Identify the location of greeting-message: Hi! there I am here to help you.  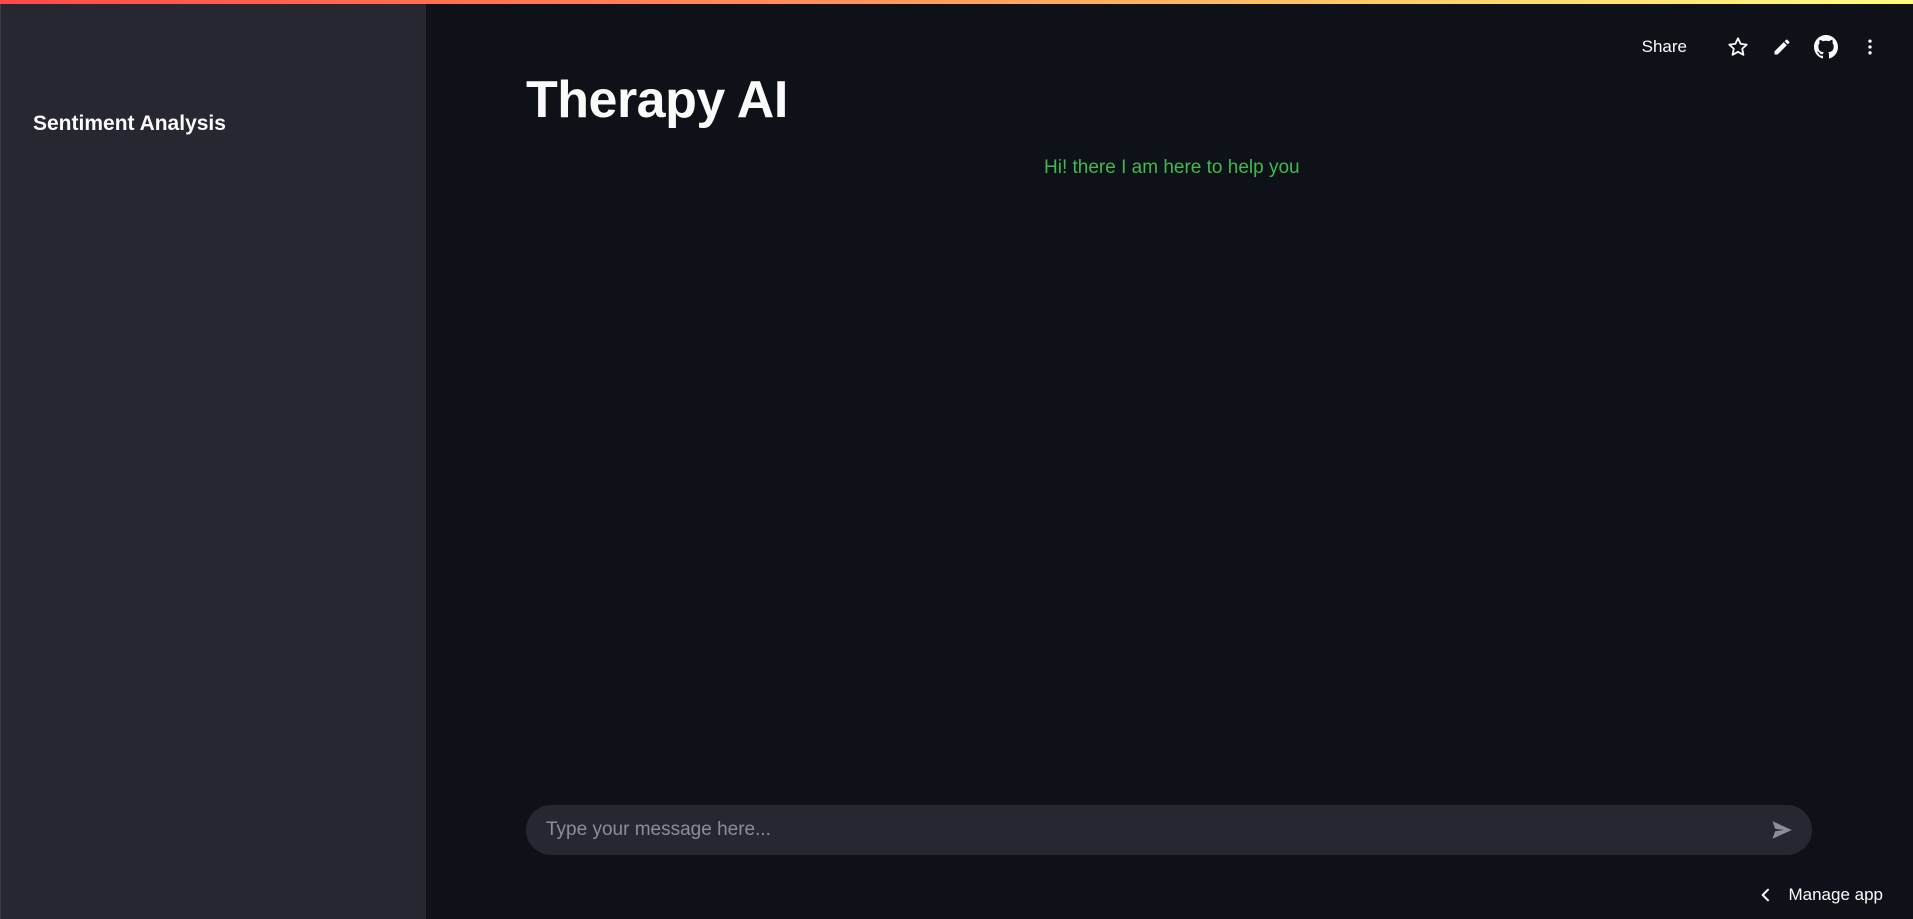
(1172, 167).